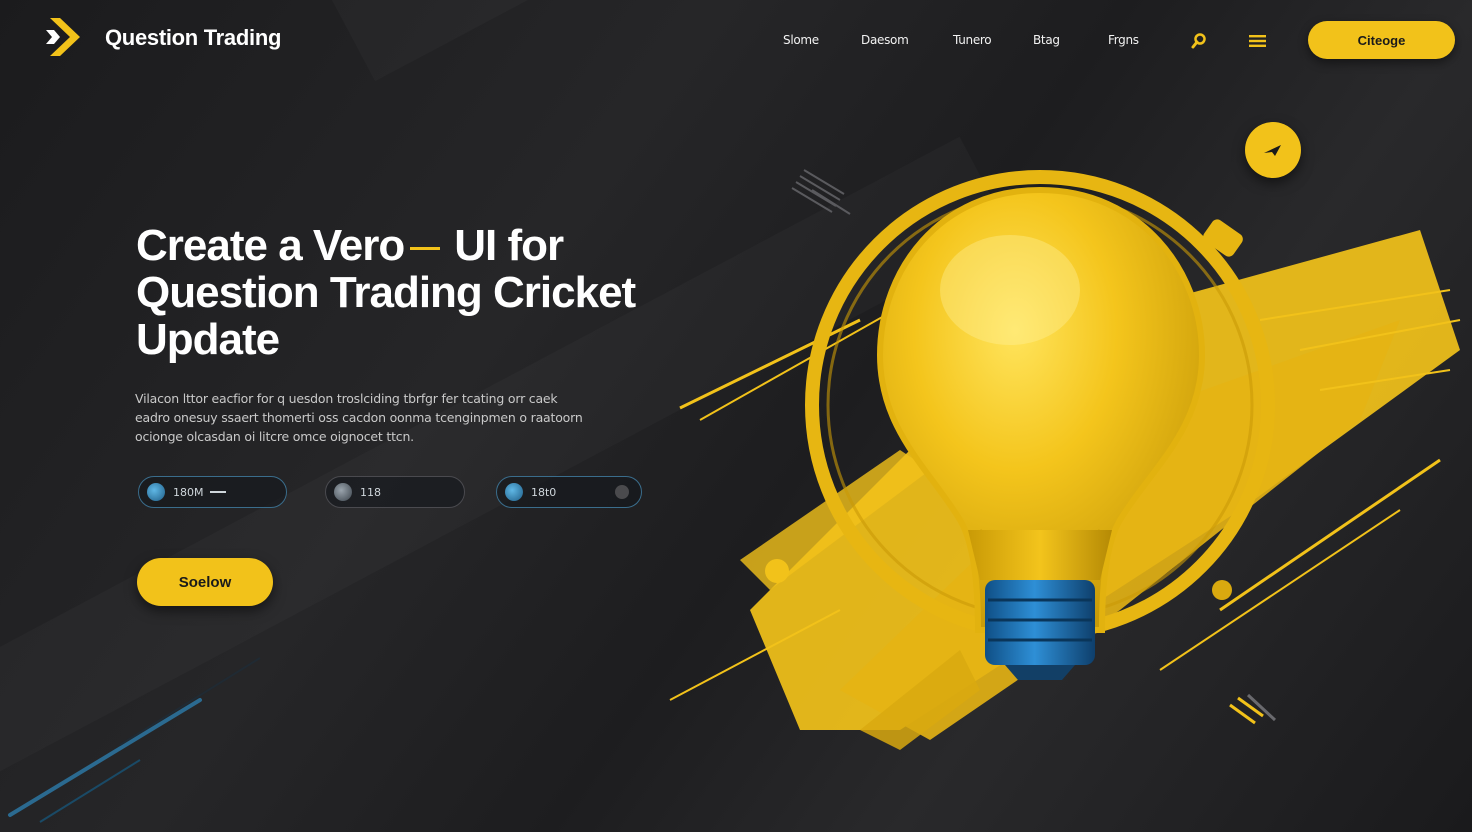 This screenshot has height=832, width=1472. I want to click on header-cta-button: Citeoge, so click(1381, 40).